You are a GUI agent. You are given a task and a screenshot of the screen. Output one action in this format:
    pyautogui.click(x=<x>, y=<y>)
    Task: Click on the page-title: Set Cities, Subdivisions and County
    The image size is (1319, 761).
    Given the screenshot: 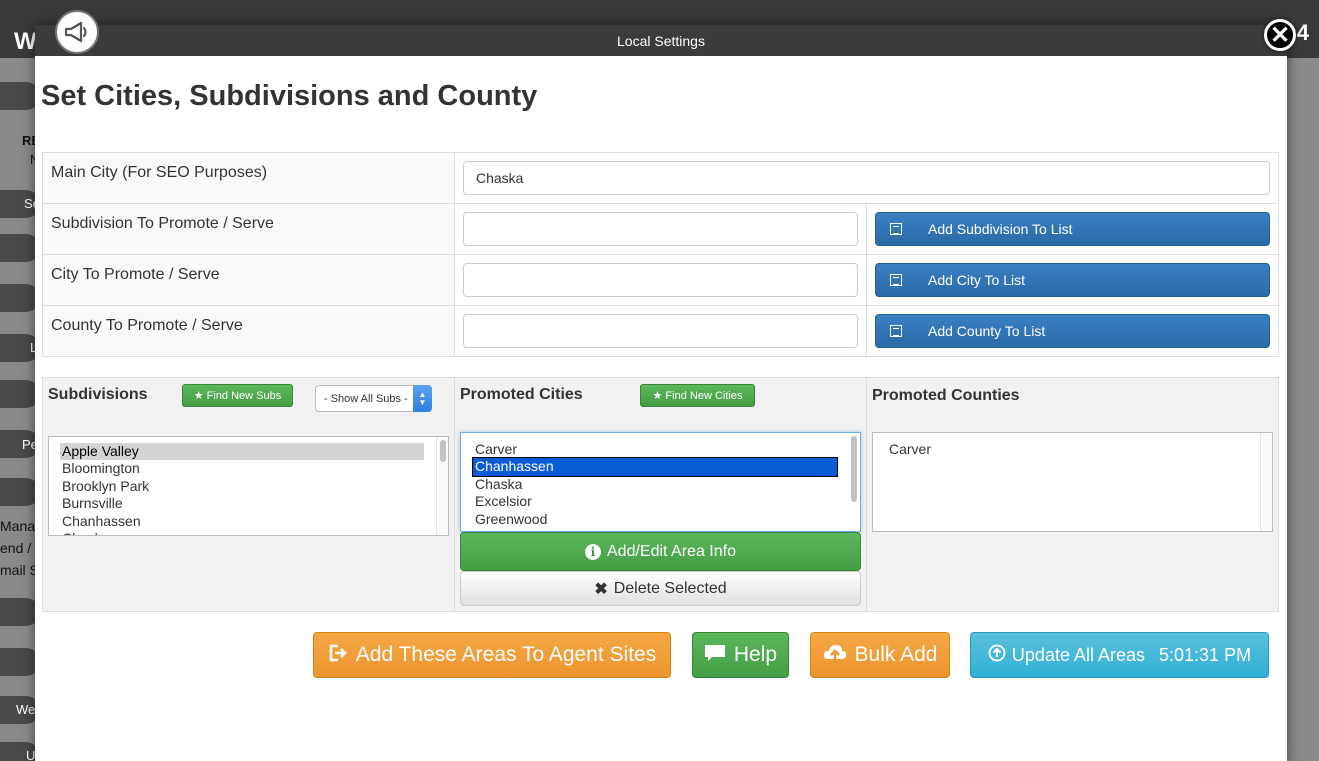 What is the action you would take?
    pyautogui.click(x=289, y=96)
    